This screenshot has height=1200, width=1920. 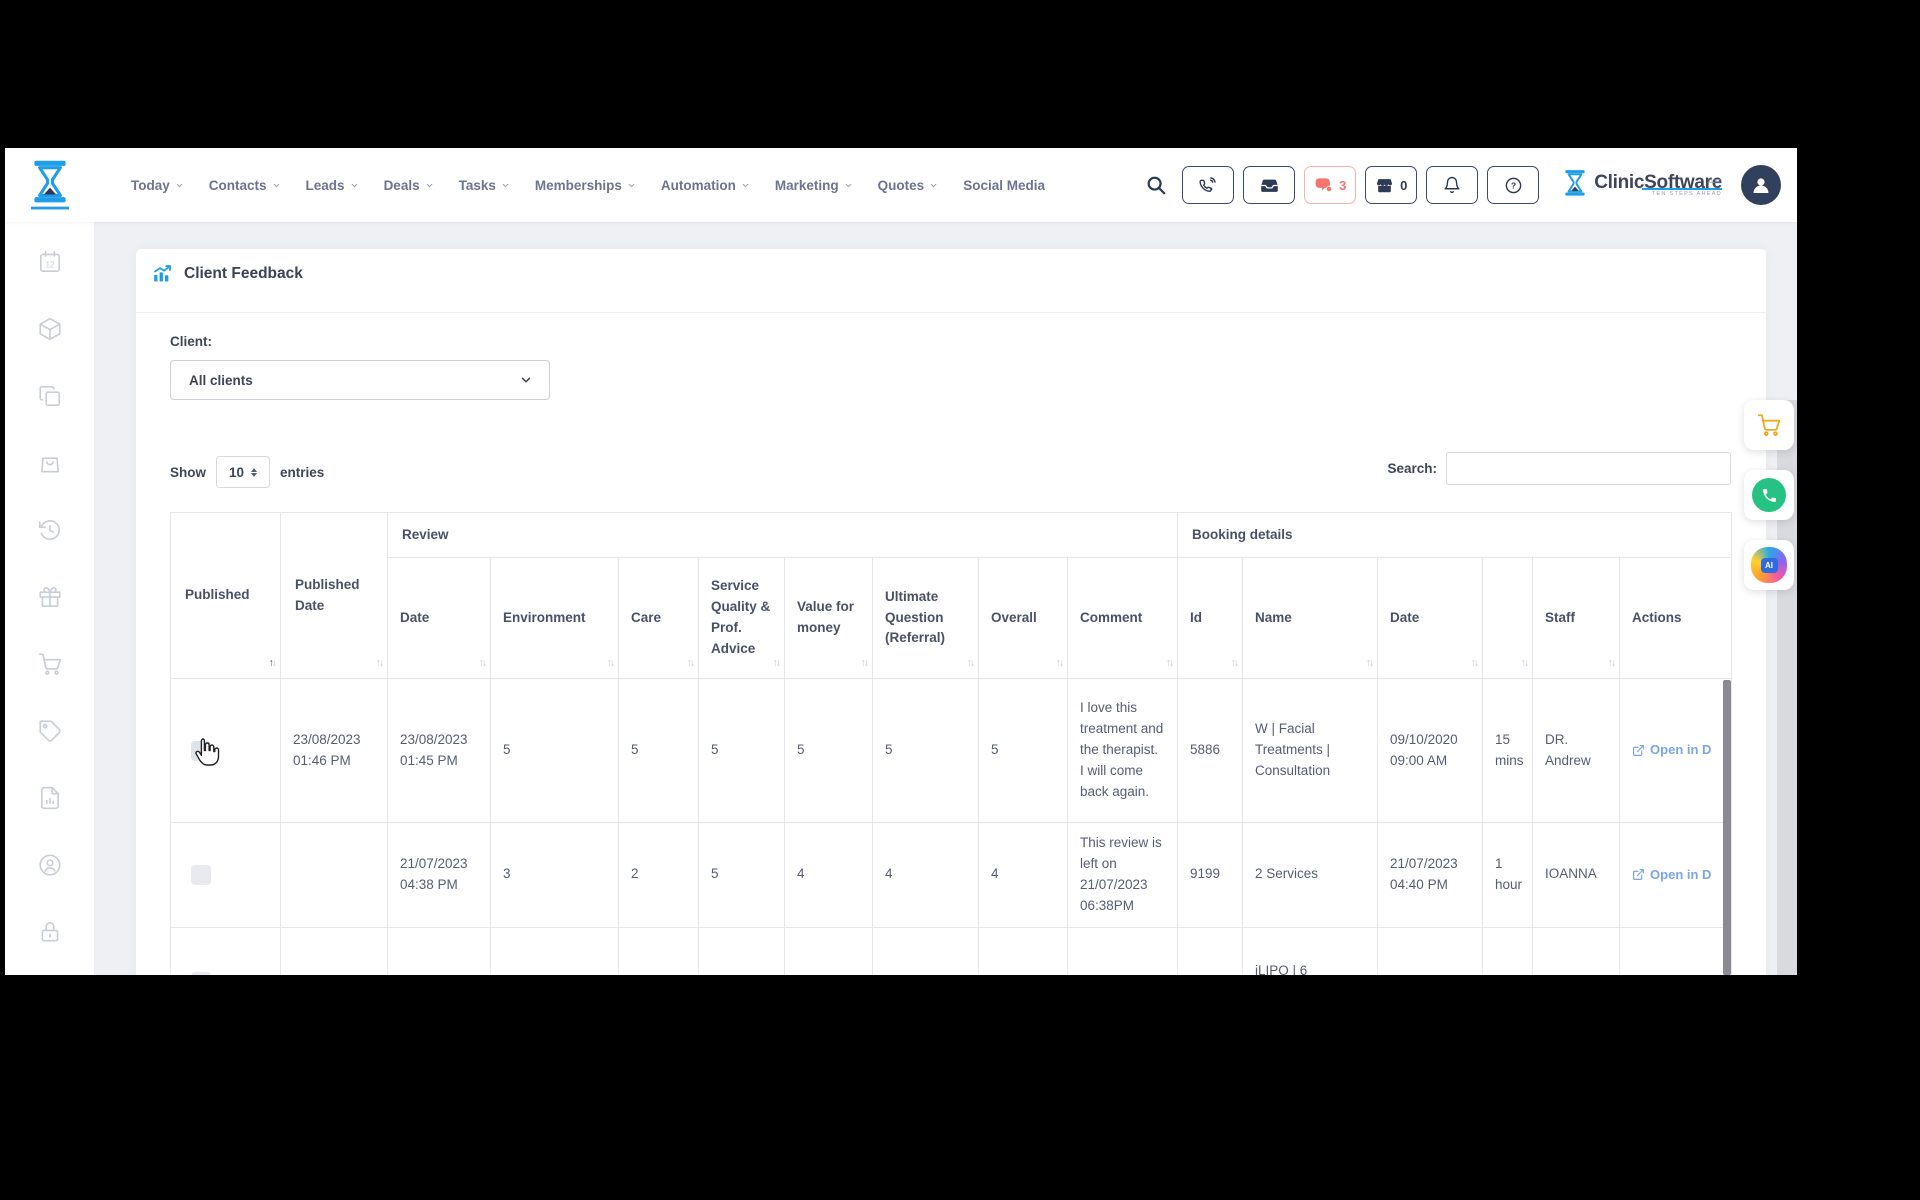 What do you see at coordinates (157, 185) in the screenshot?
I see `nav-item-today: Today` at bounding box center [157, 185].